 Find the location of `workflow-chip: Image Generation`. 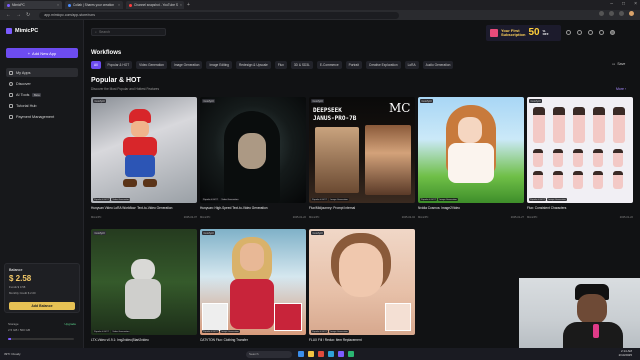

workflow-chip: Image Generation is located at coordinates (186, 65).